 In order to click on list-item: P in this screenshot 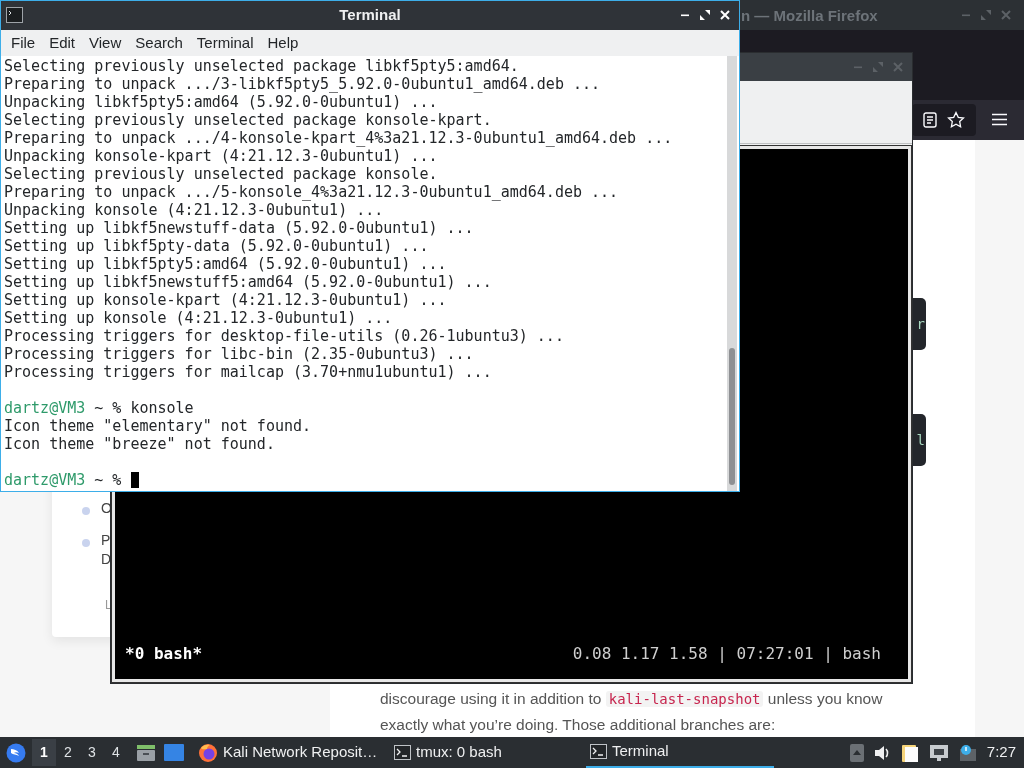, I will do `click(106, 540)`.